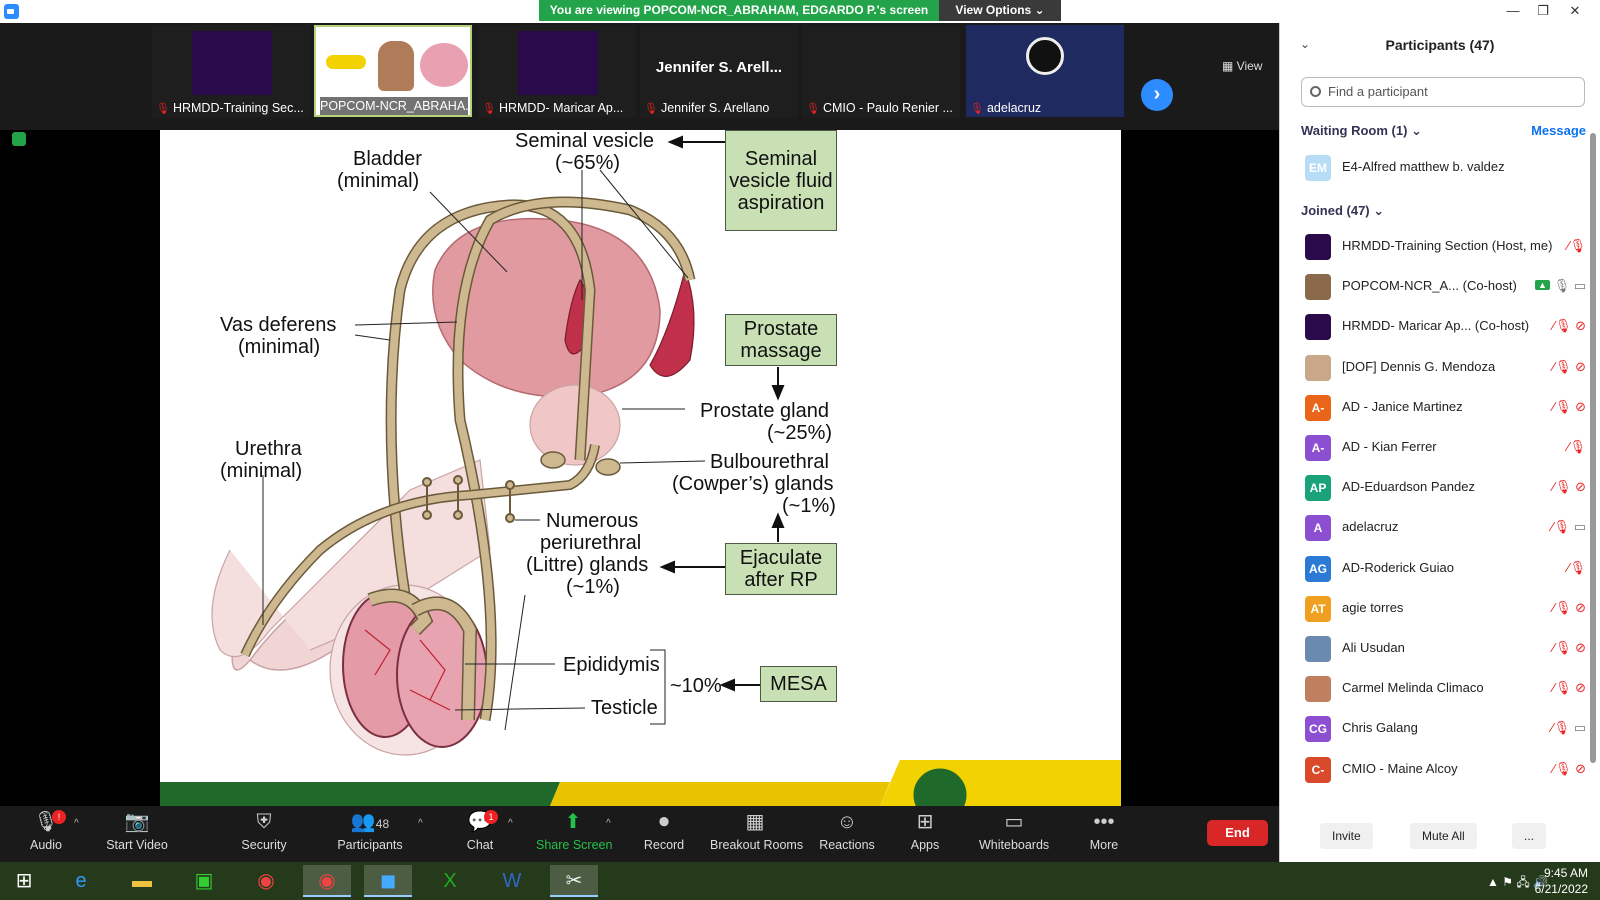  I want to click on close-icon: ✕, so click(1575, 10).